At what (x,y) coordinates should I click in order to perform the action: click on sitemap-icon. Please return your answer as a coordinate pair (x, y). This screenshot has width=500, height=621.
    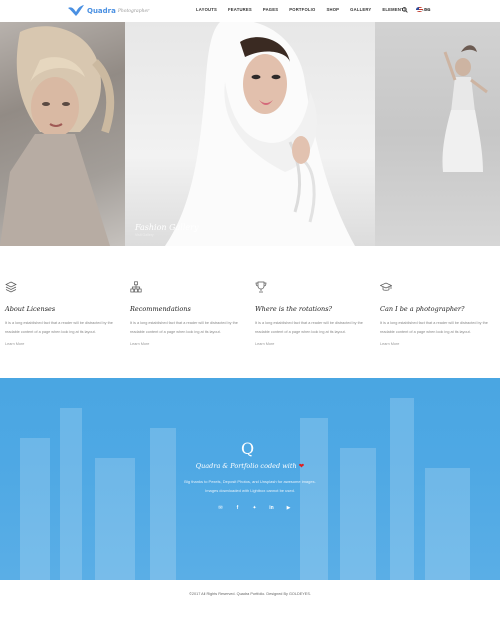
    Looking at the image, I should click on (136, 287).